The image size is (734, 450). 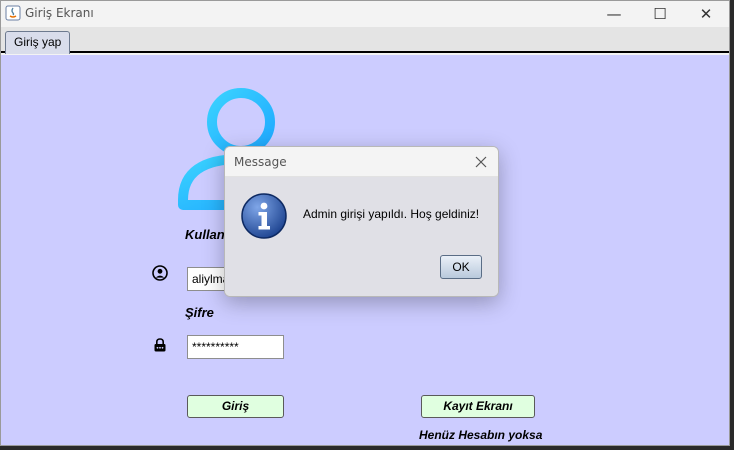 I want to click on ok-button: OK, so click(x=461, y=267).